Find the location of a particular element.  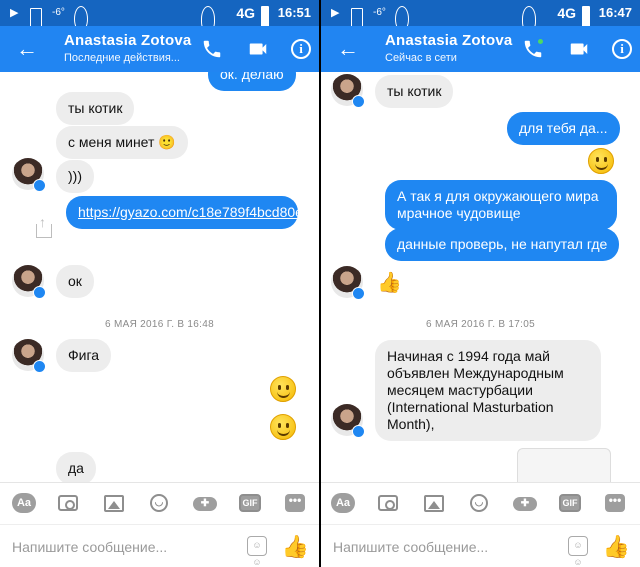

status-bar: ▶ -6° 4G 16:47 is located at coordinates (480, 17).